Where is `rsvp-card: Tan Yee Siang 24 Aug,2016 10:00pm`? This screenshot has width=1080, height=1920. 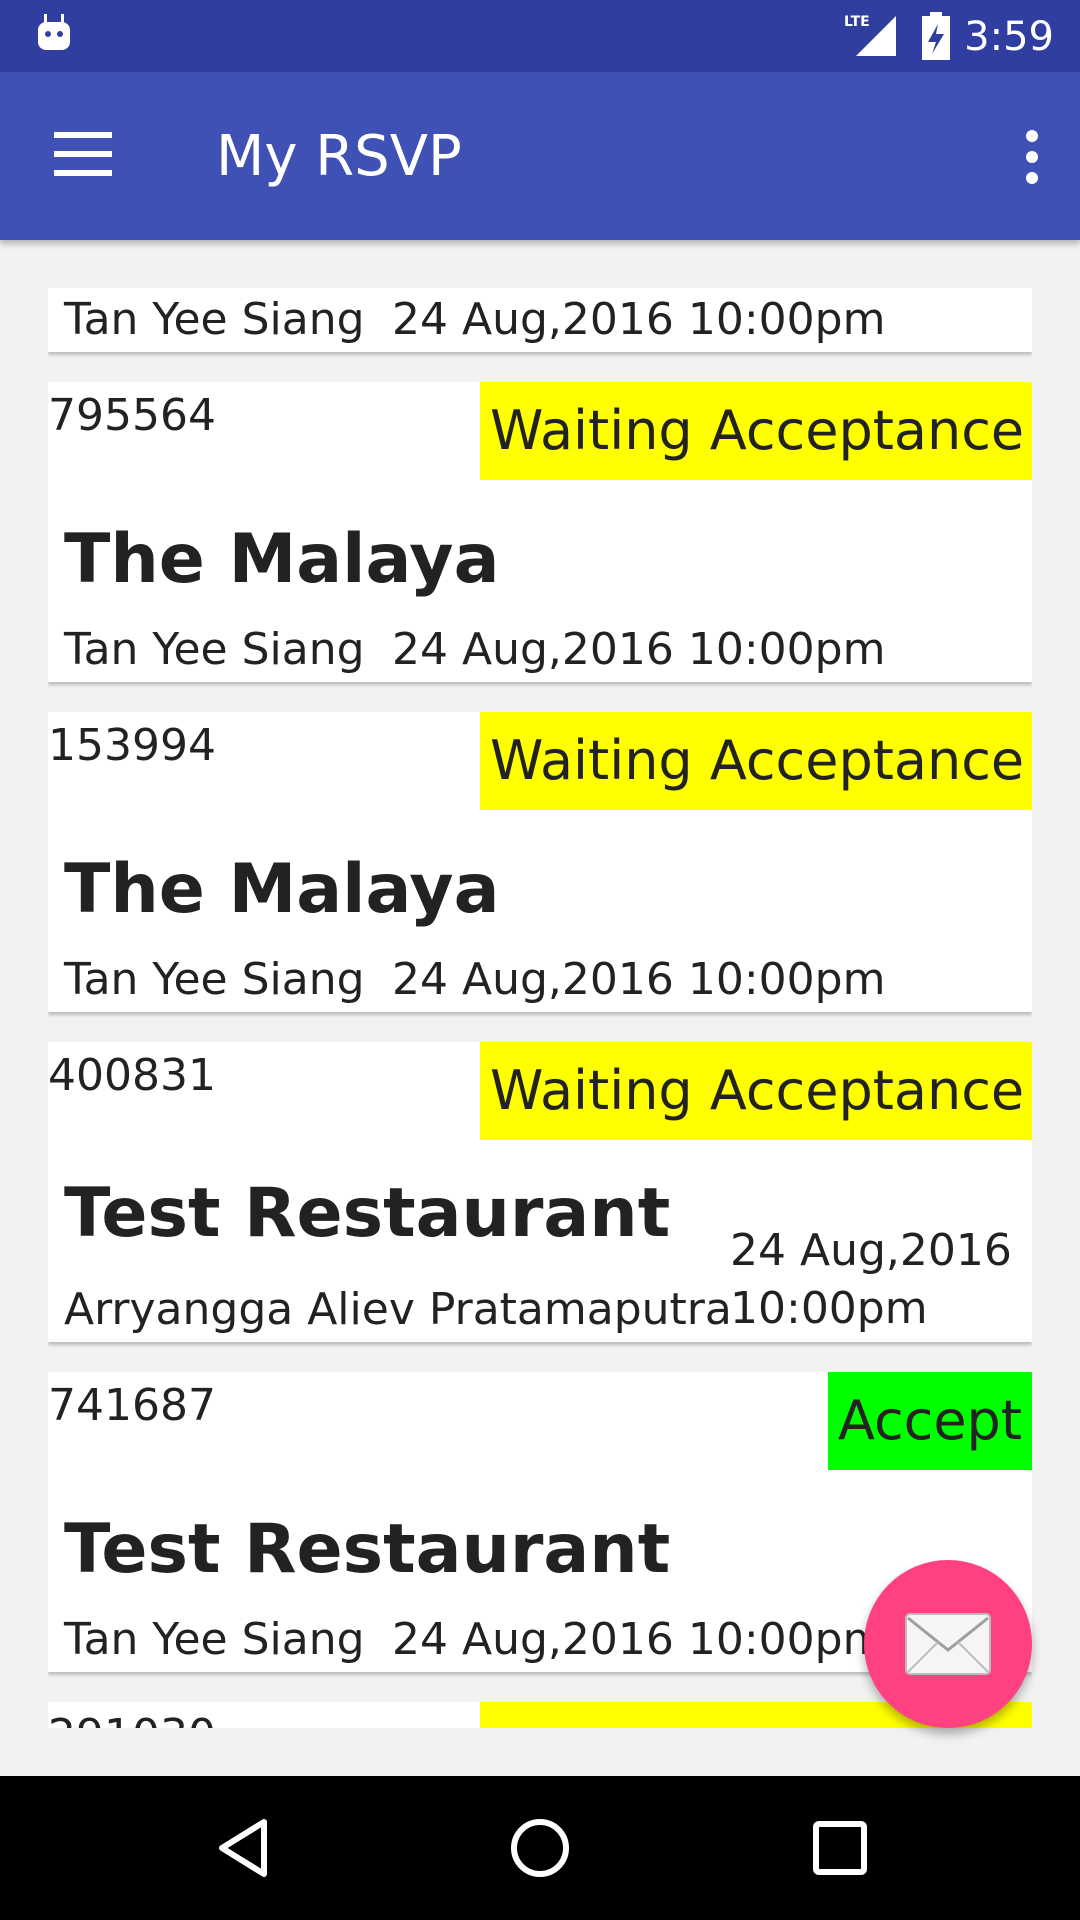 rsvp-card: Tan Yee Siang 24 Aug,2016 10:00pm is located at coordinates (540, 320).